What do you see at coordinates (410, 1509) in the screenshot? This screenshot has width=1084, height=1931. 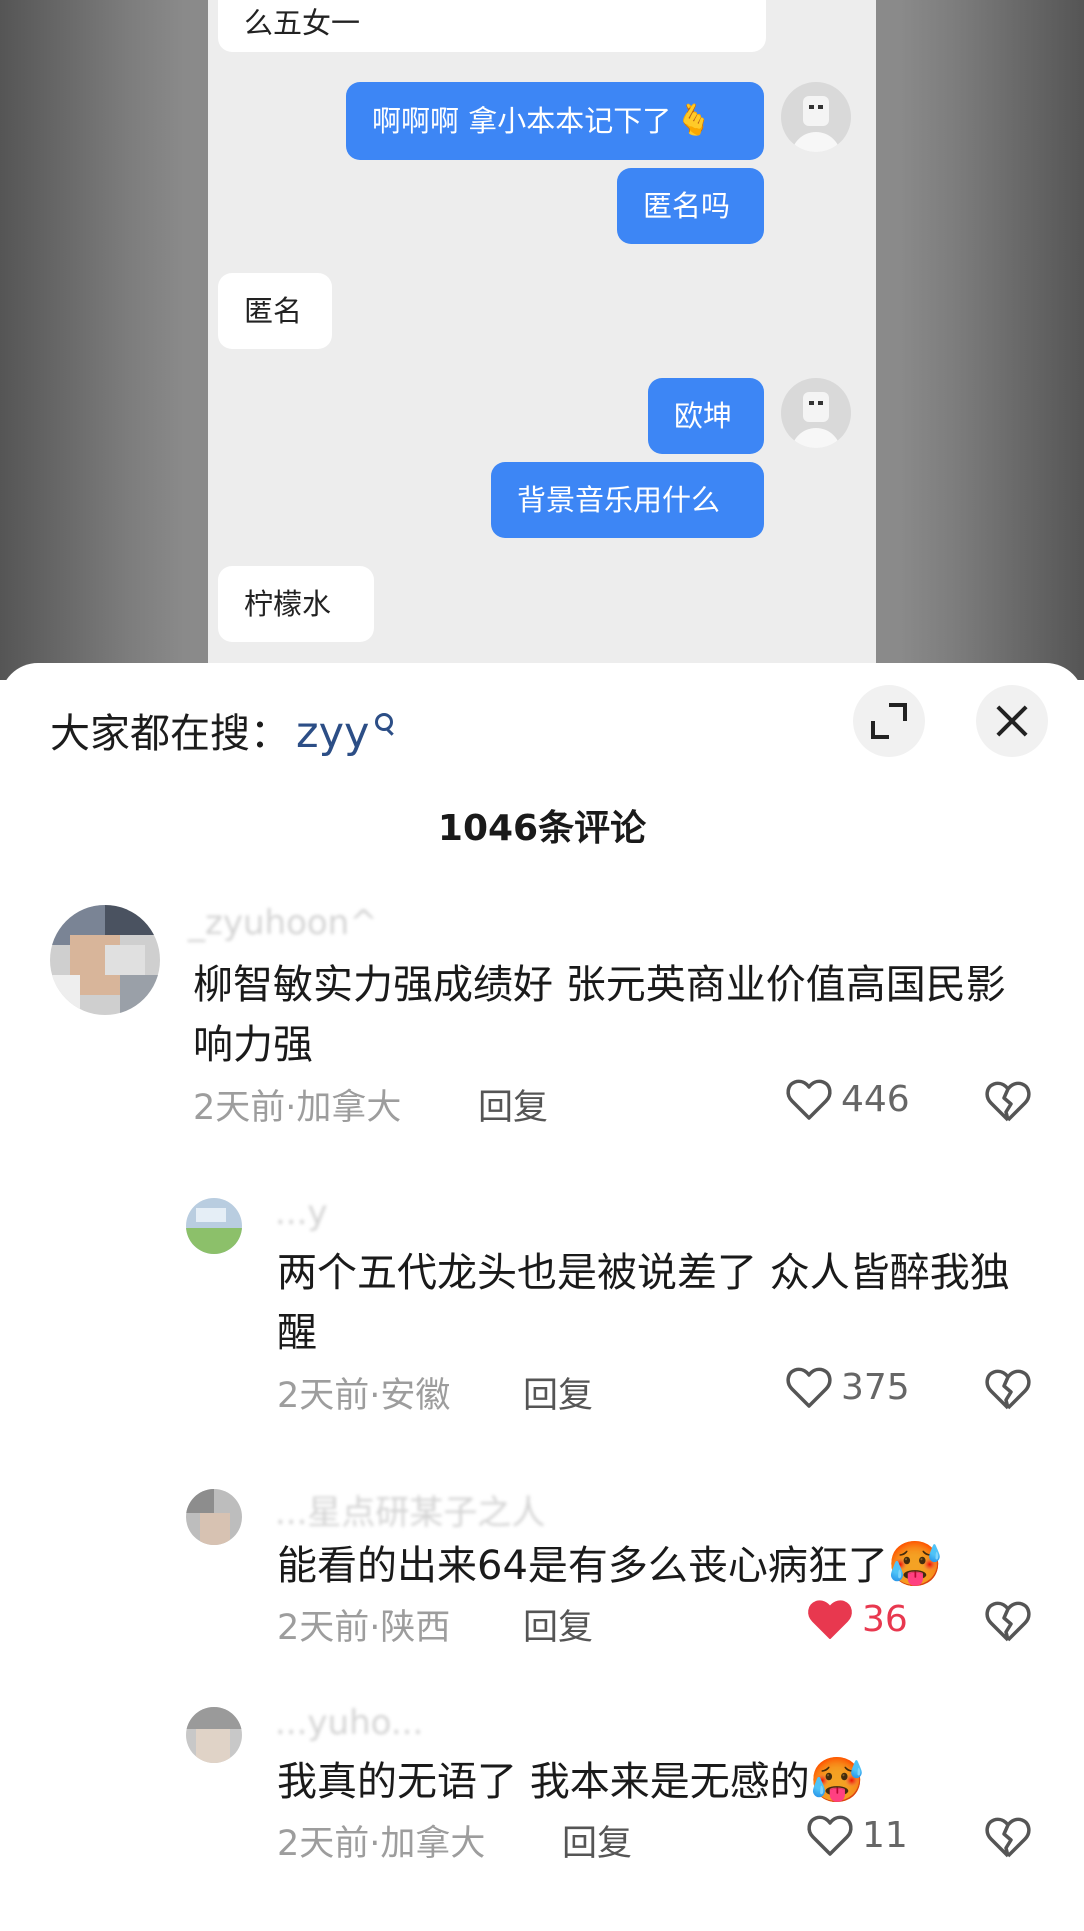 I see `comment-username: ...星点研某子之人` at bounding box center [410, 1509].